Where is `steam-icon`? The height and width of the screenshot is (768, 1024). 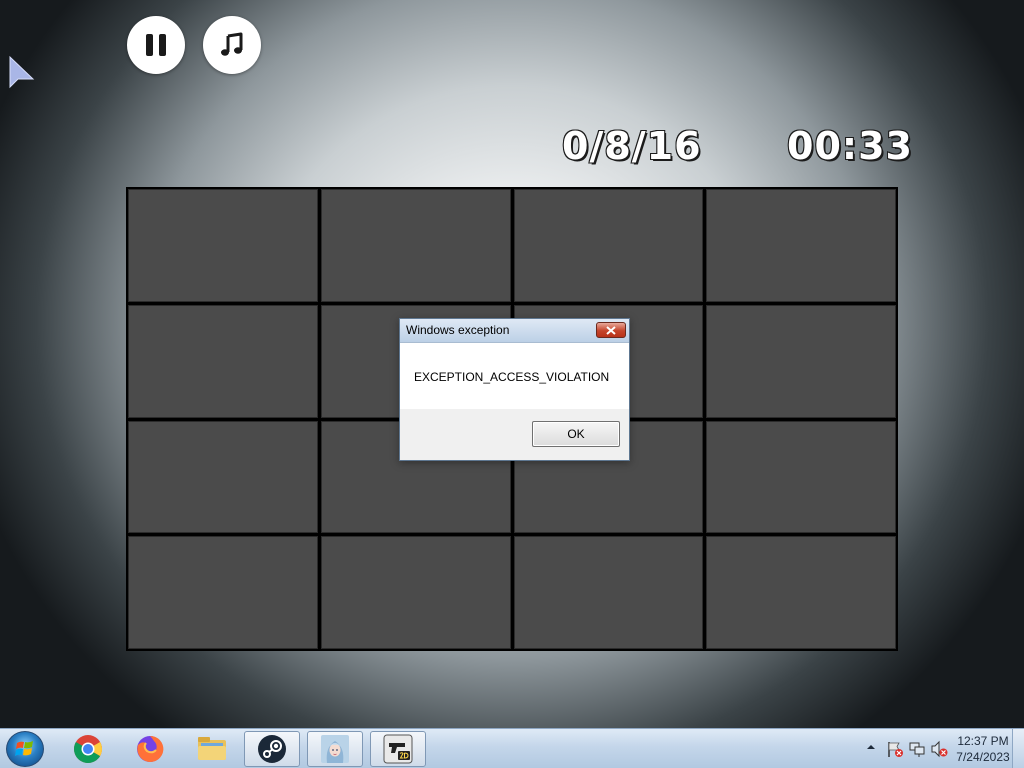 steam-icon is located at coordinates (272, 749).